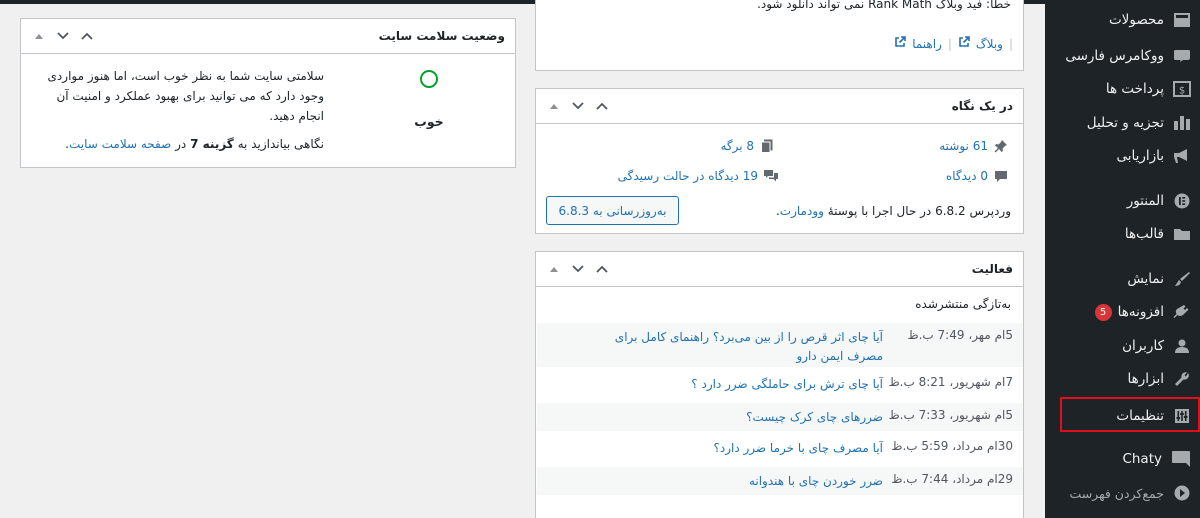  Describe the element at coordinates (1122, 279) in the screenshot. I see `sidebar-item-appearance: نمایش` at that location.